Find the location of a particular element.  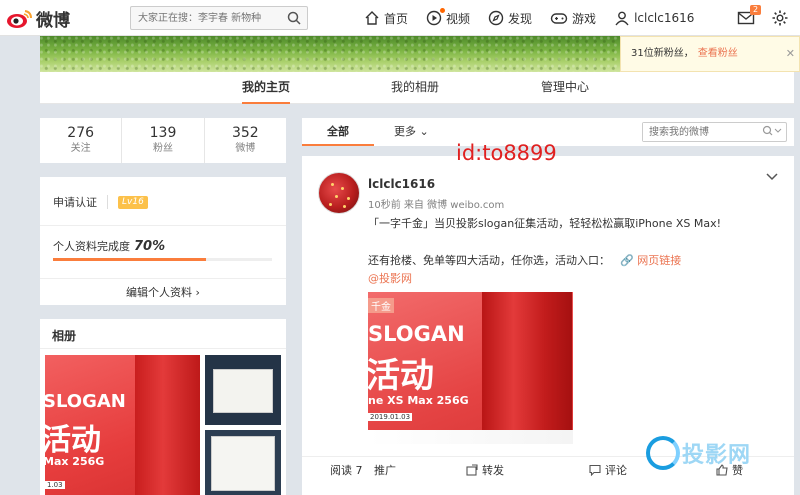

album-photo-text-1: SLOGAN is located at coordinates (85, 401).